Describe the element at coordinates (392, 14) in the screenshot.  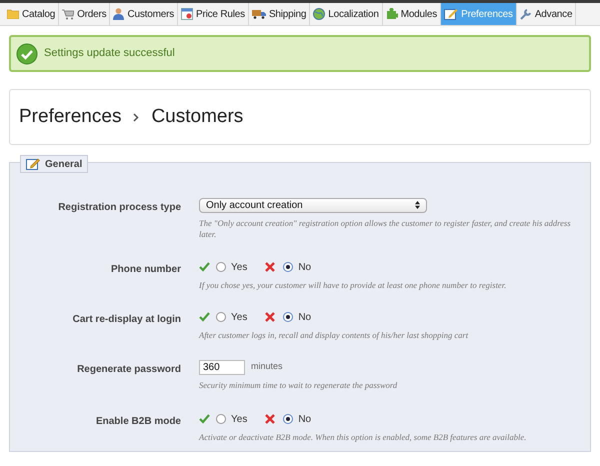
I see `puzzle-icon` at that location.